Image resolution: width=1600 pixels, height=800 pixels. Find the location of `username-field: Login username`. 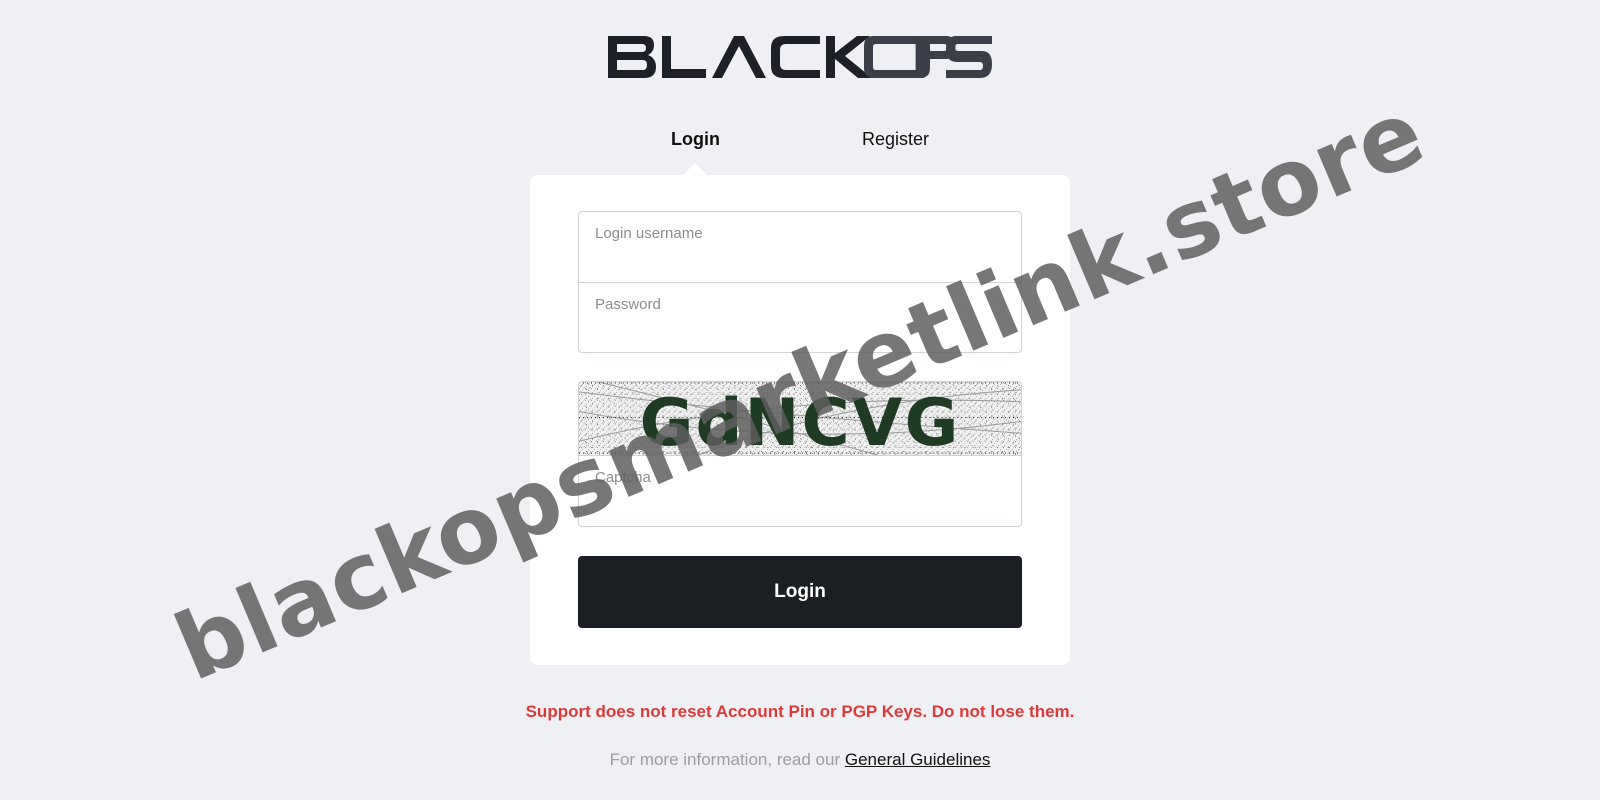

username-field: Login username is located at coordinates (800, 247).